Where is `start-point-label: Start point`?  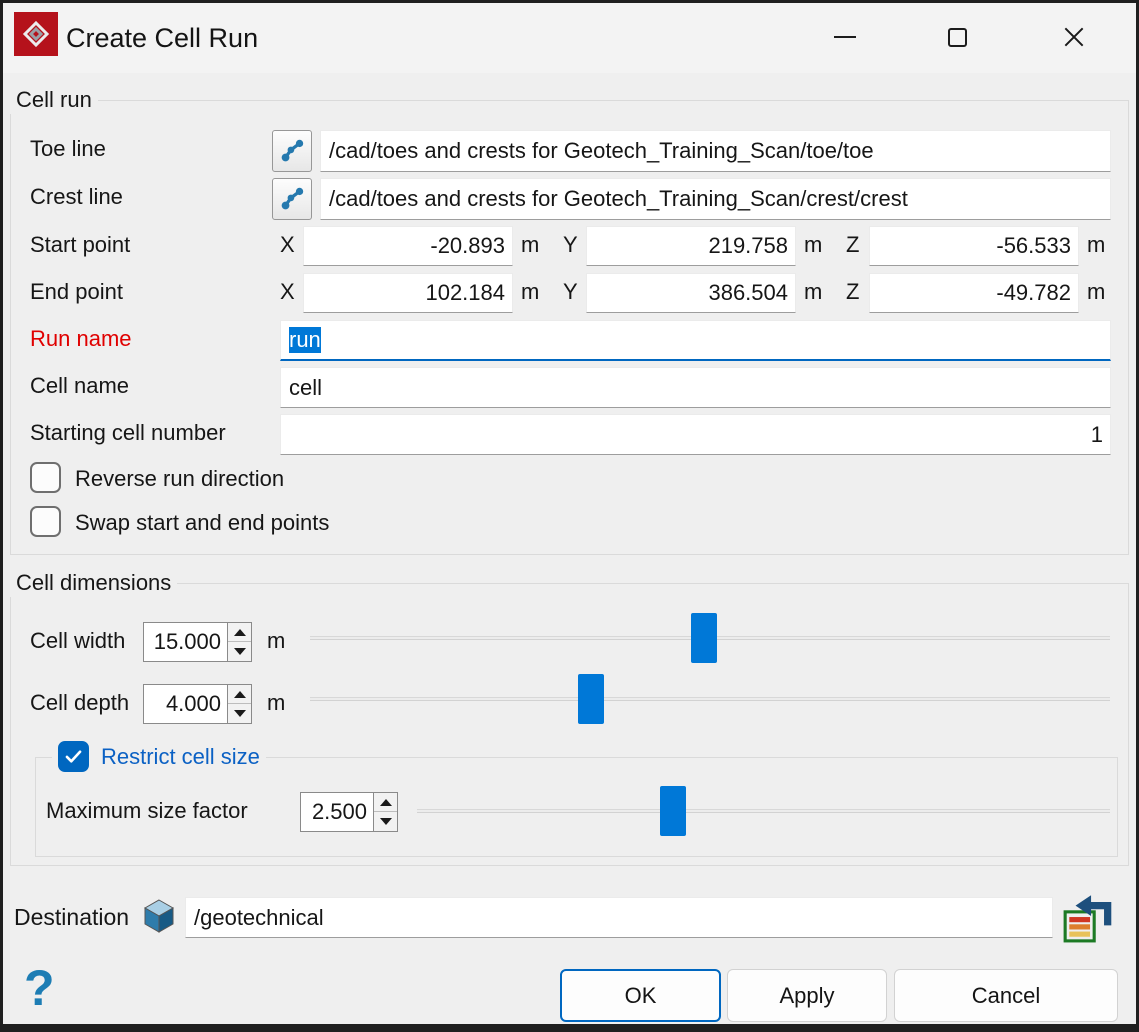 start-point-label: Start point is located at coordinates (80, 244).